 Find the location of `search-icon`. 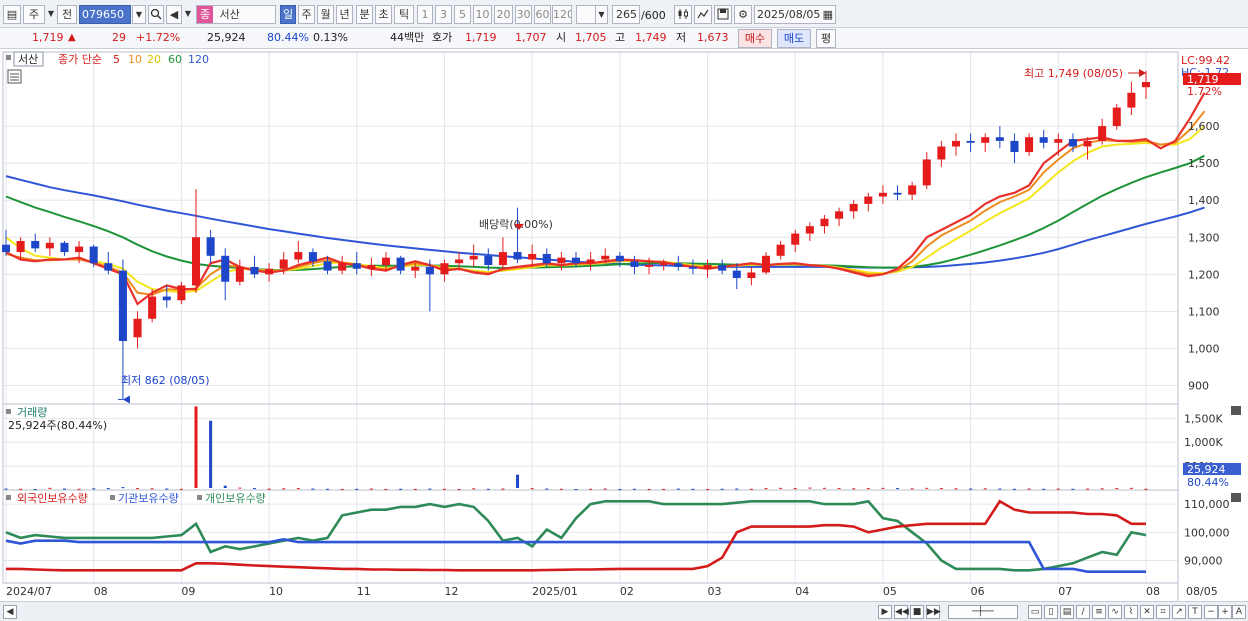

search-icon is located at coordinates (156, 14).